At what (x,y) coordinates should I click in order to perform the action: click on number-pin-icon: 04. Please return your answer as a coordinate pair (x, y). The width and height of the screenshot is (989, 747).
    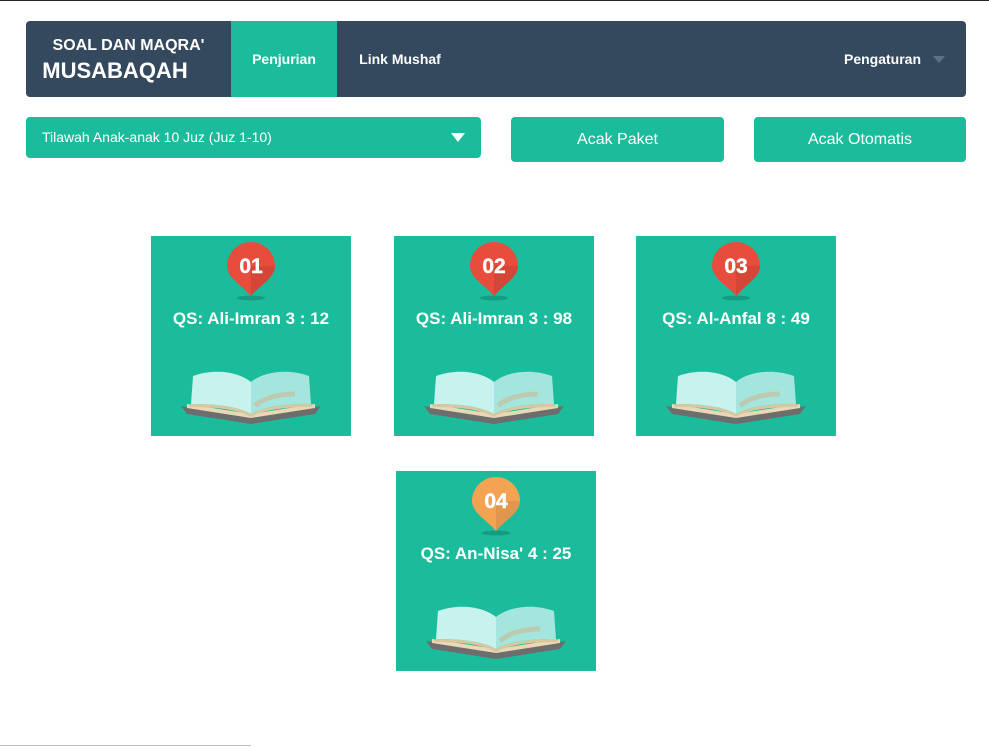
    Looking at the image, I should click on (496, 506).